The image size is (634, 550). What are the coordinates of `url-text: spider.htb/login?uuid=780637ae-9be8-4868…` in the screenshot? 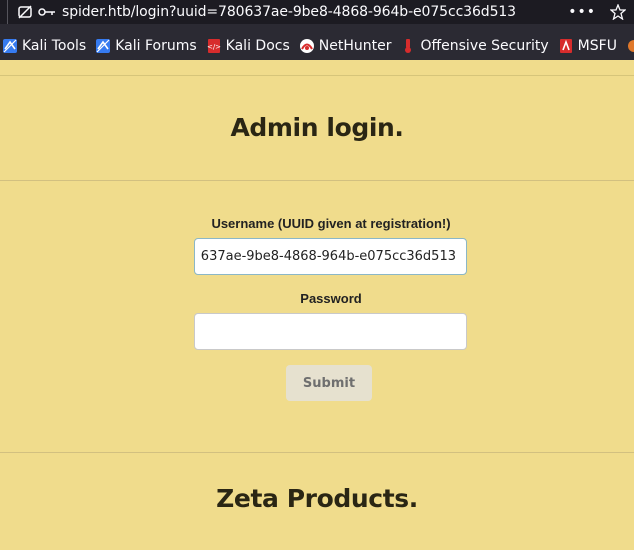 It's located at (289, 12).